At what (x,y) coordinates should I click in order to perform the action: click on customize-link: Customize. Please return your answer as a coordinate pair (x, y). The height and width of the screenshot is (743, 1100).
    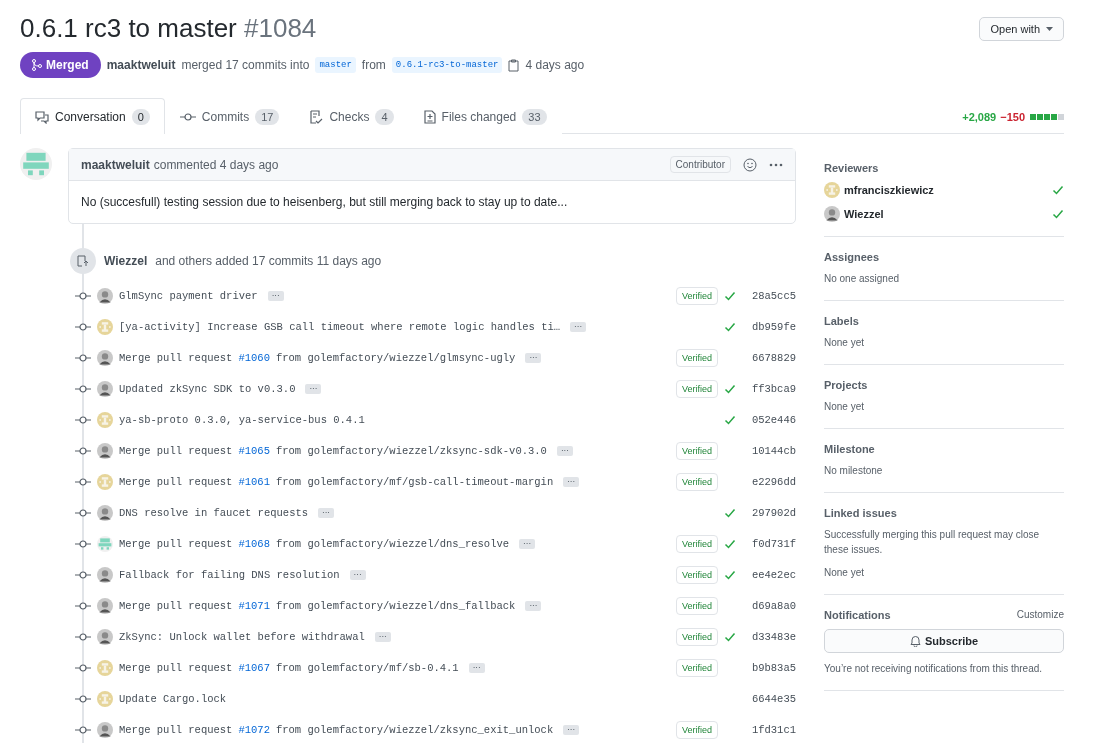
    Looking at the image, I should click on (1040, 615).